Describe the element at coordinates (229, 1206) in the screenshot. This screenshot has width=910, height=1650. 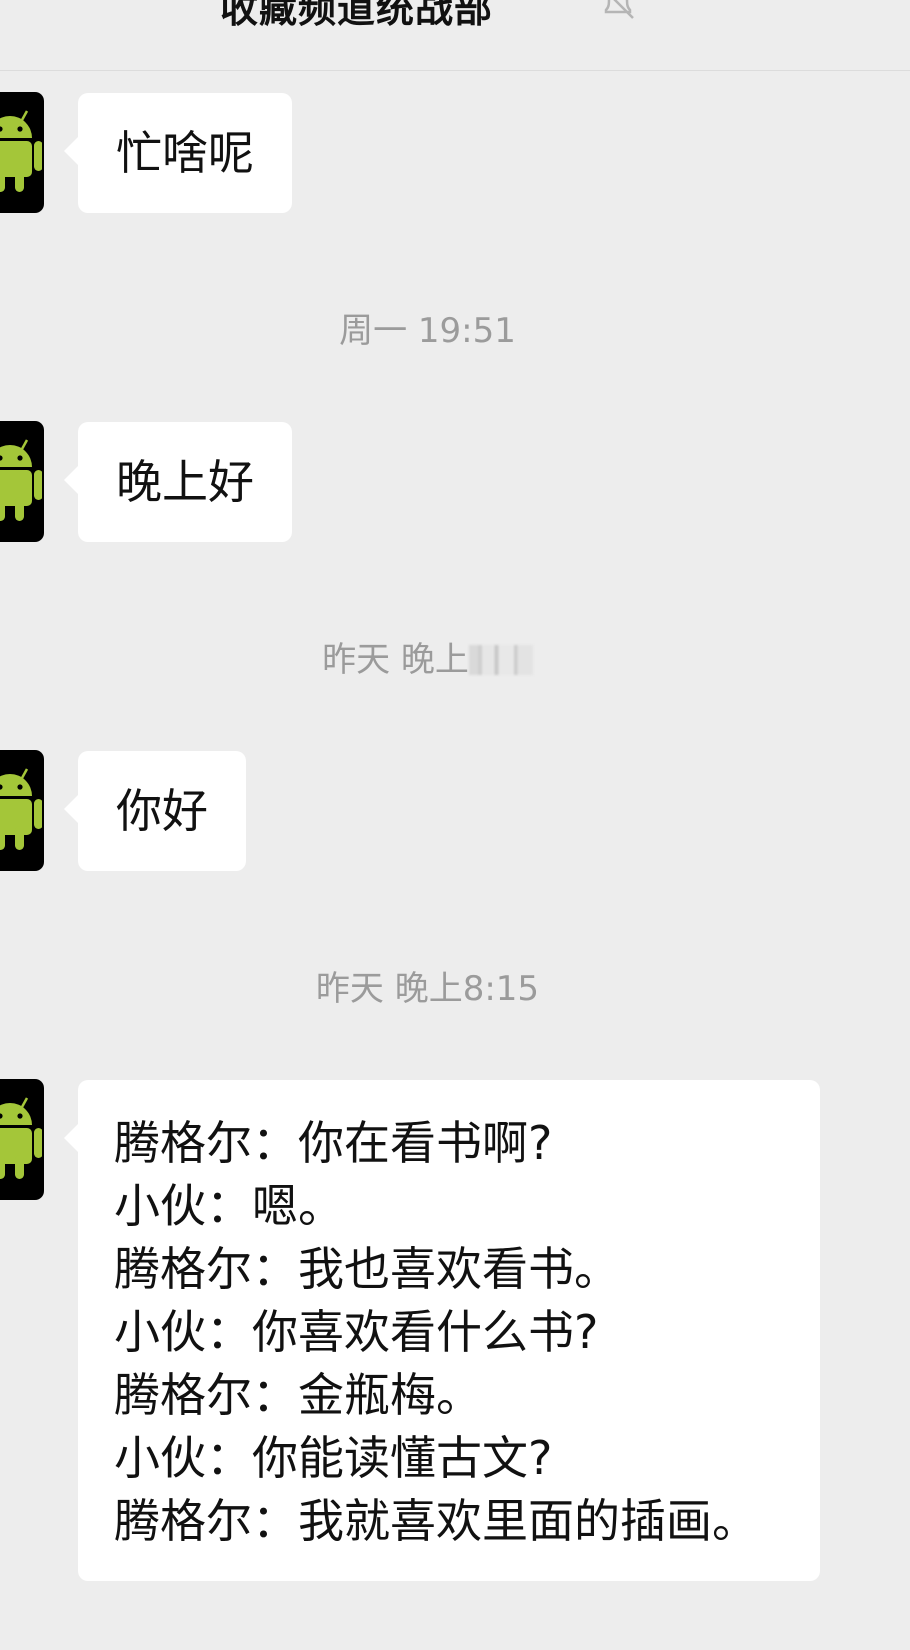
I see `dialogue-line: 小伙：嗯。` at that location.